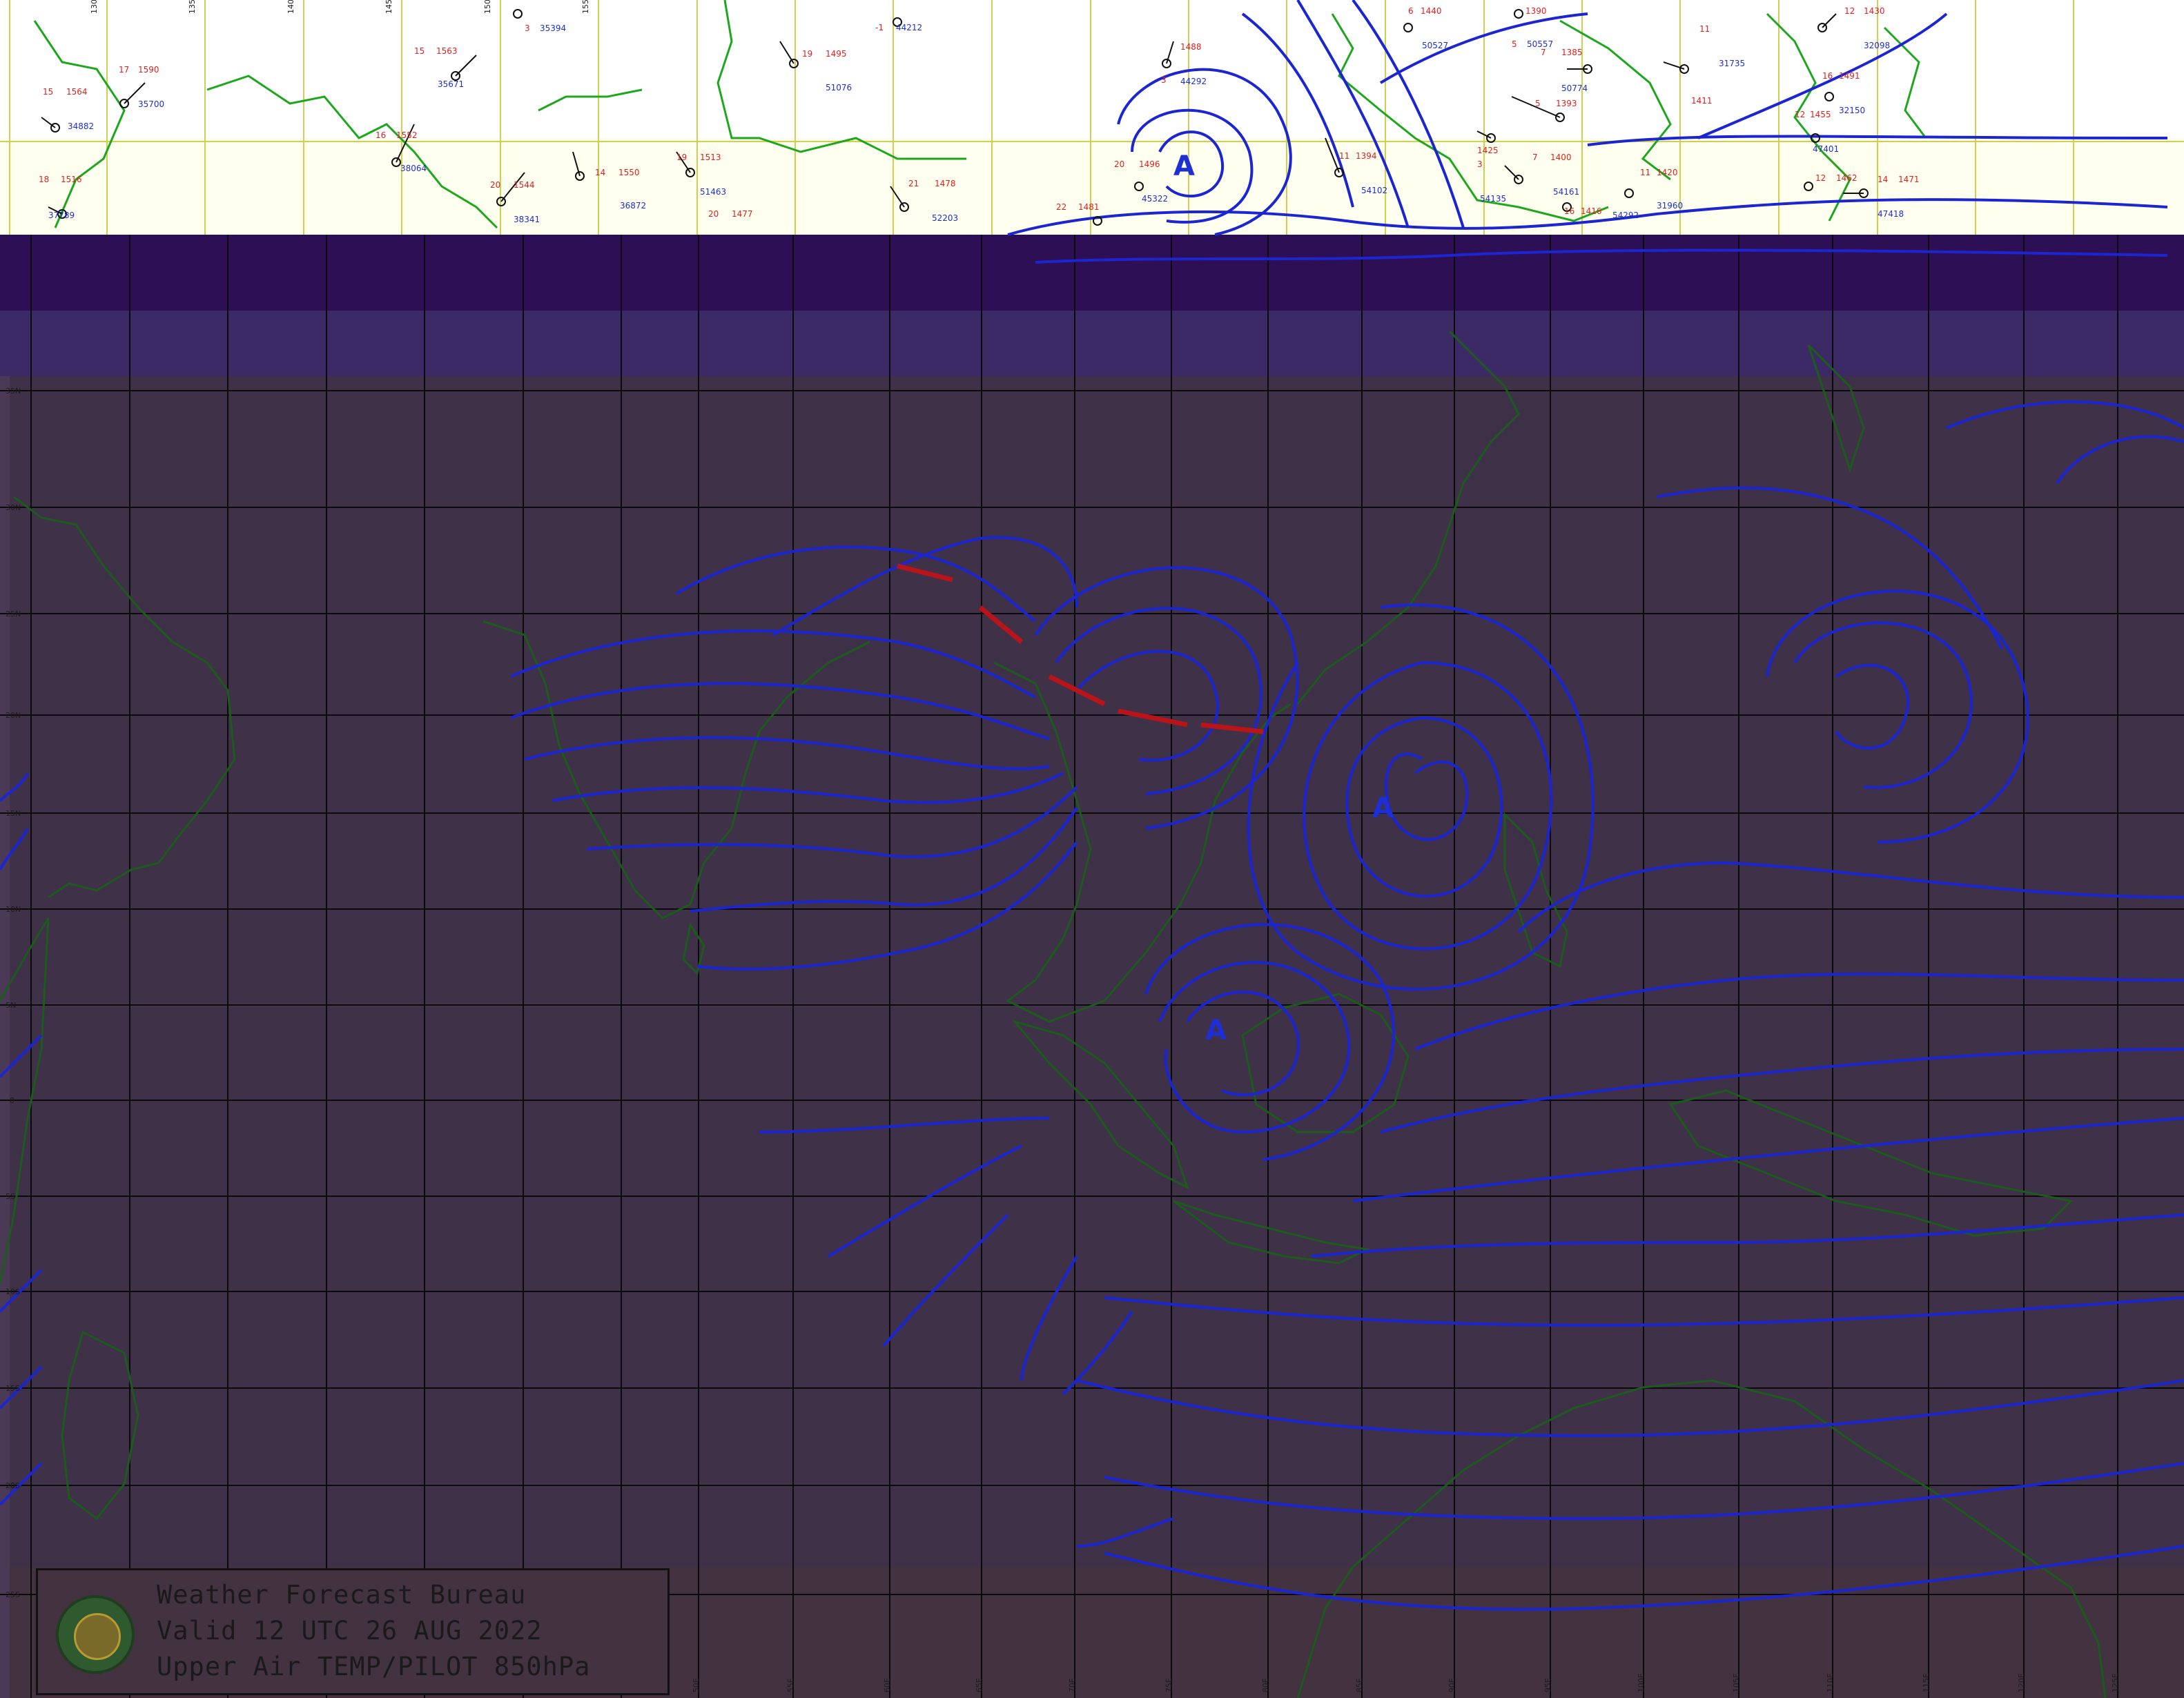  I want to click on station-id: 38341, so click(527, 219).